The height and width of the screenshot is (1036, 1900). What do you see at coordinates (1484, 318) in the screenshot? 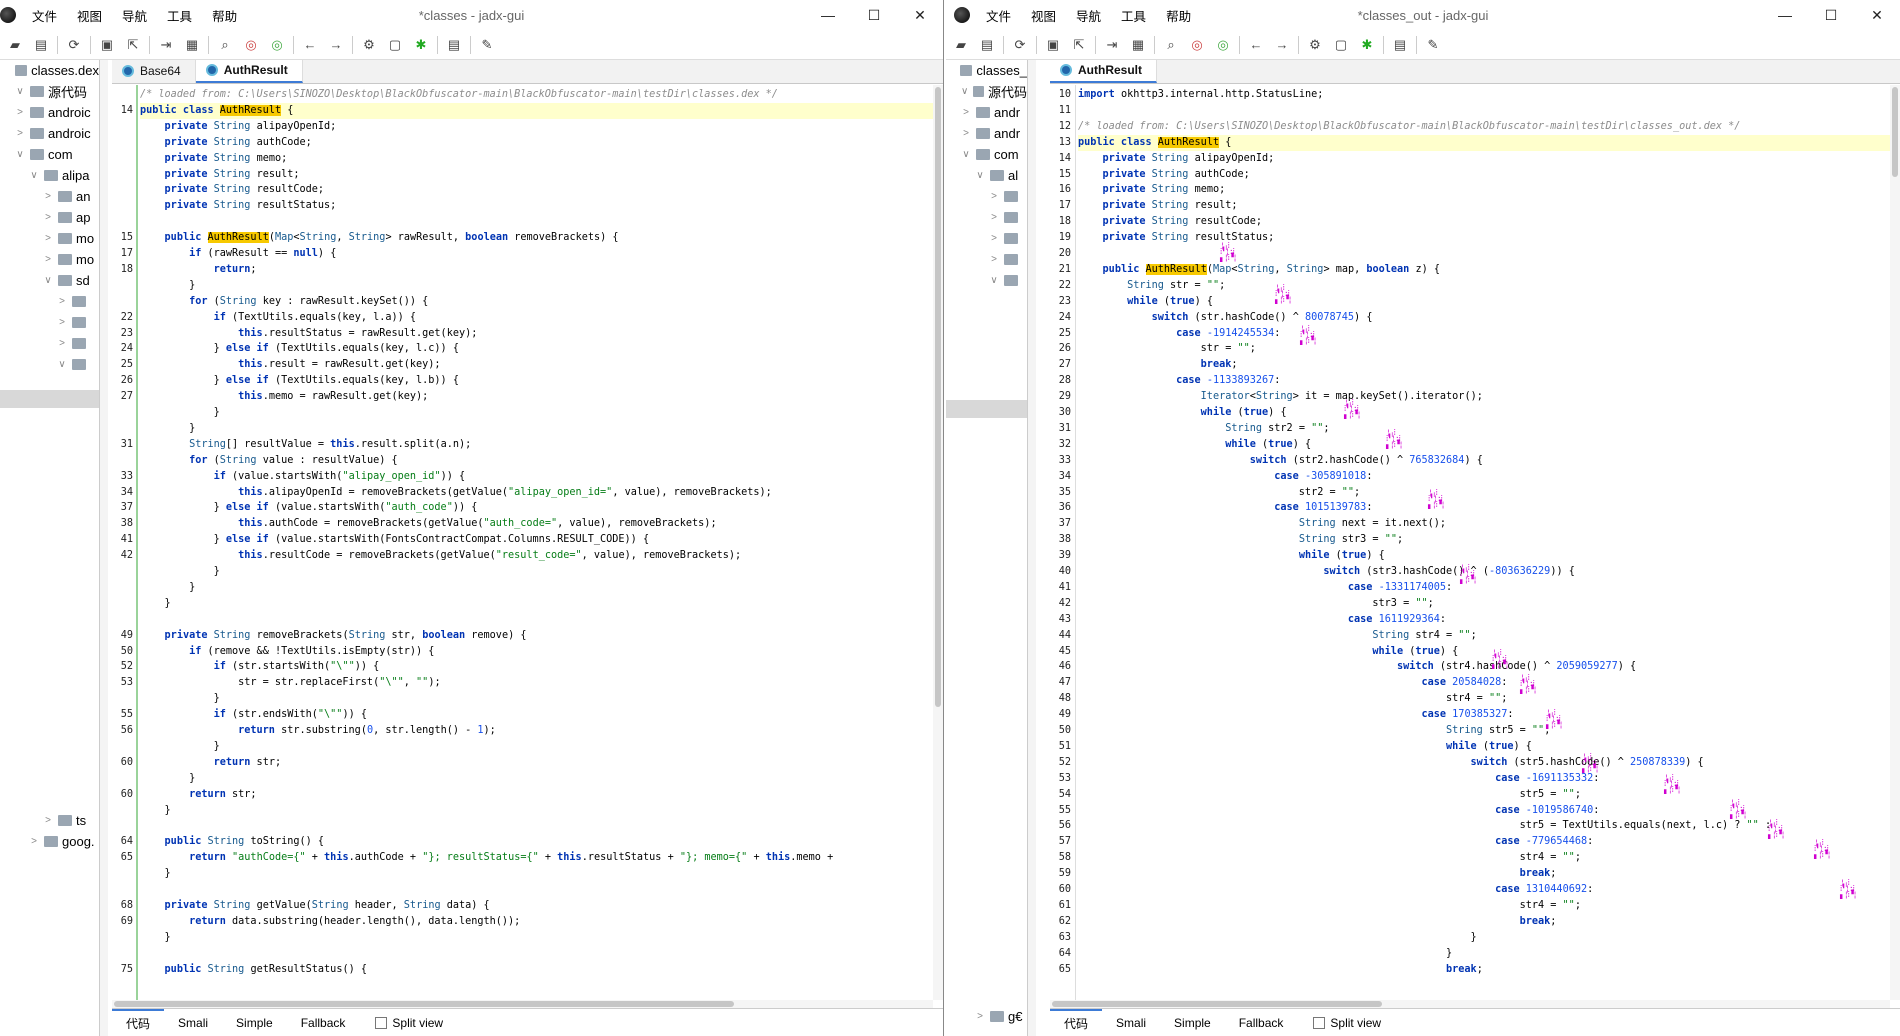
I see `code-line: switch (str.hashCode() ^ 80078745) {` at bounding box center [1484, 318].